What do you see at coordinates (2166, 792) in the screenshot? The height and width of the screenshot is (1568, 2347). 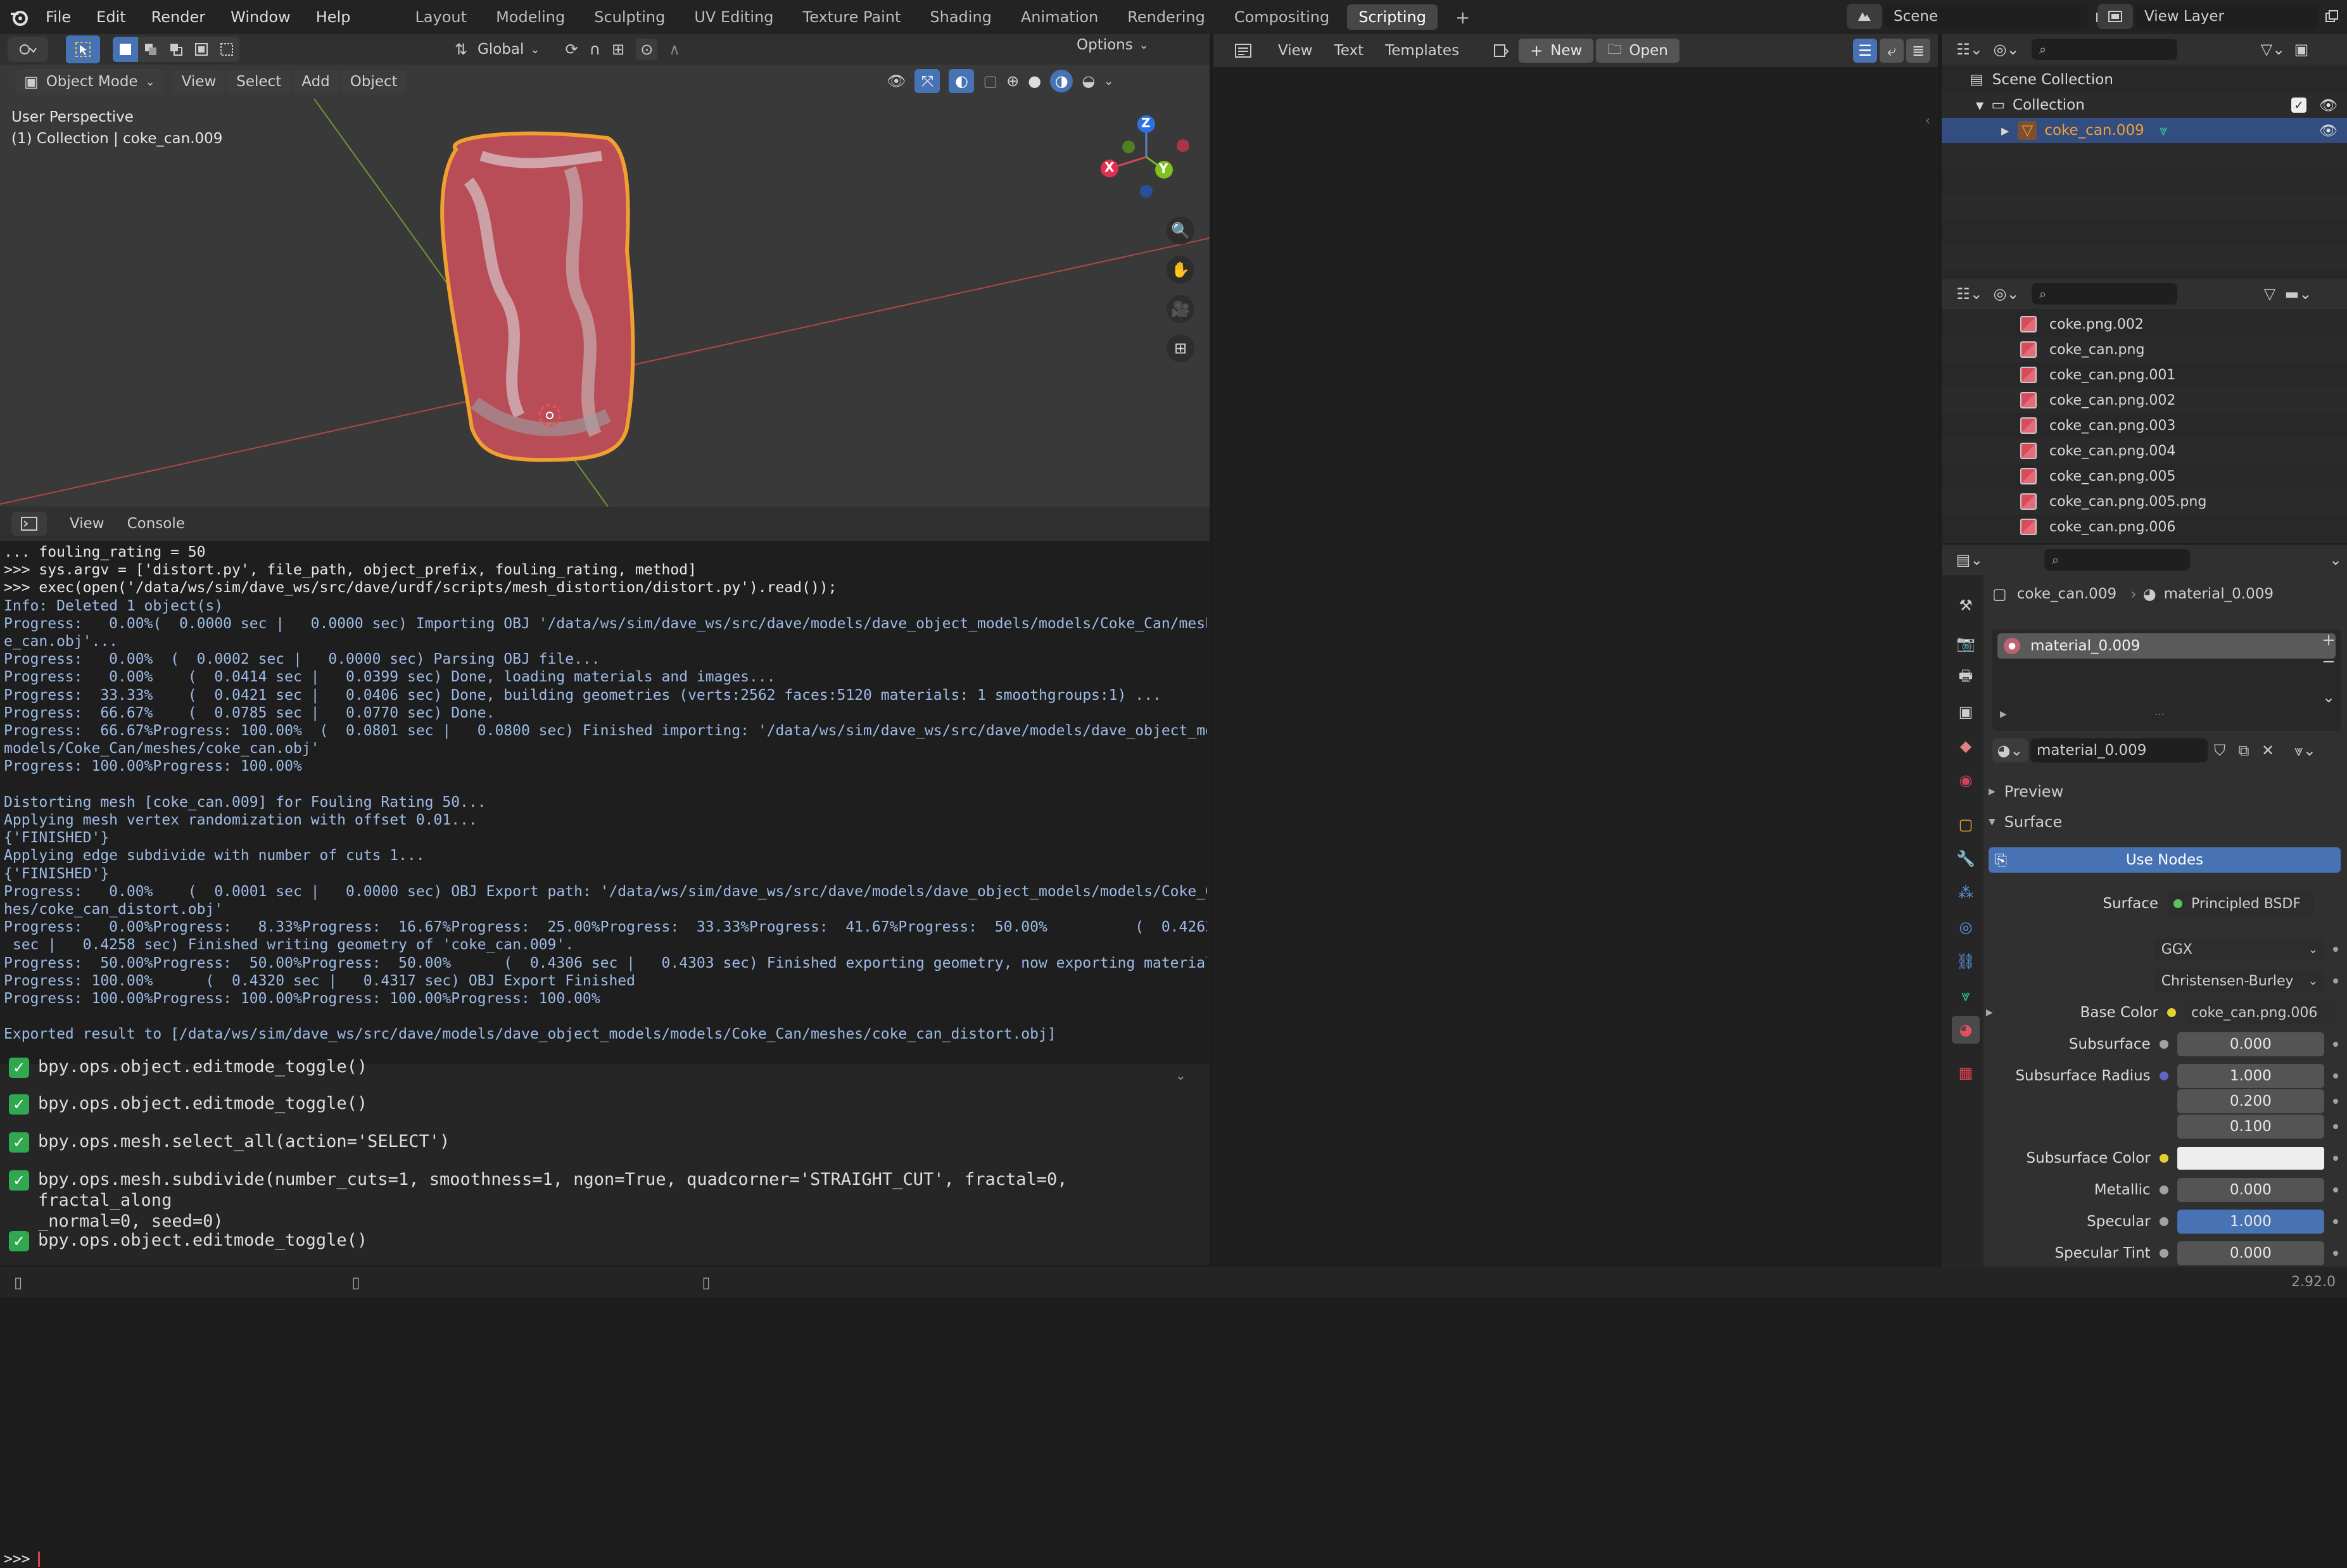 I see `preview-panel-header: ▶ Preview` at bounding box center [2166, 792].